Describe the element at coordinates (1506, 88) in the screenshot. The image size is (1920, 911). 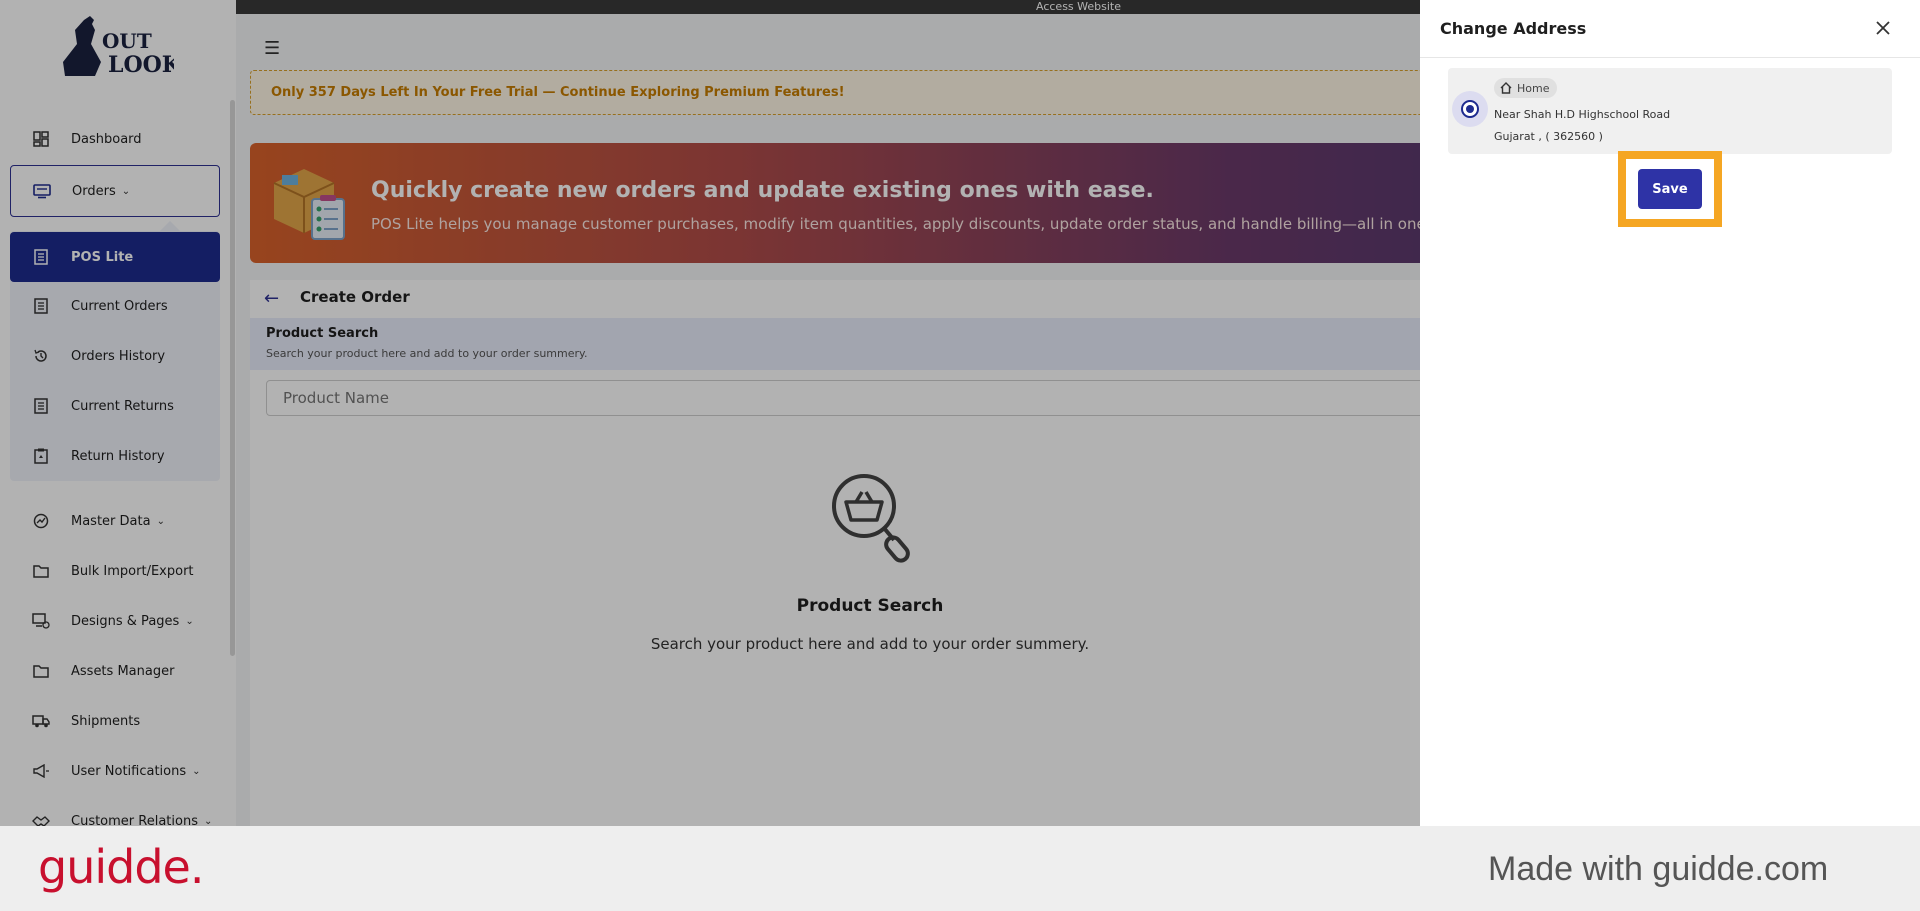
I see `home-icon` at that location.